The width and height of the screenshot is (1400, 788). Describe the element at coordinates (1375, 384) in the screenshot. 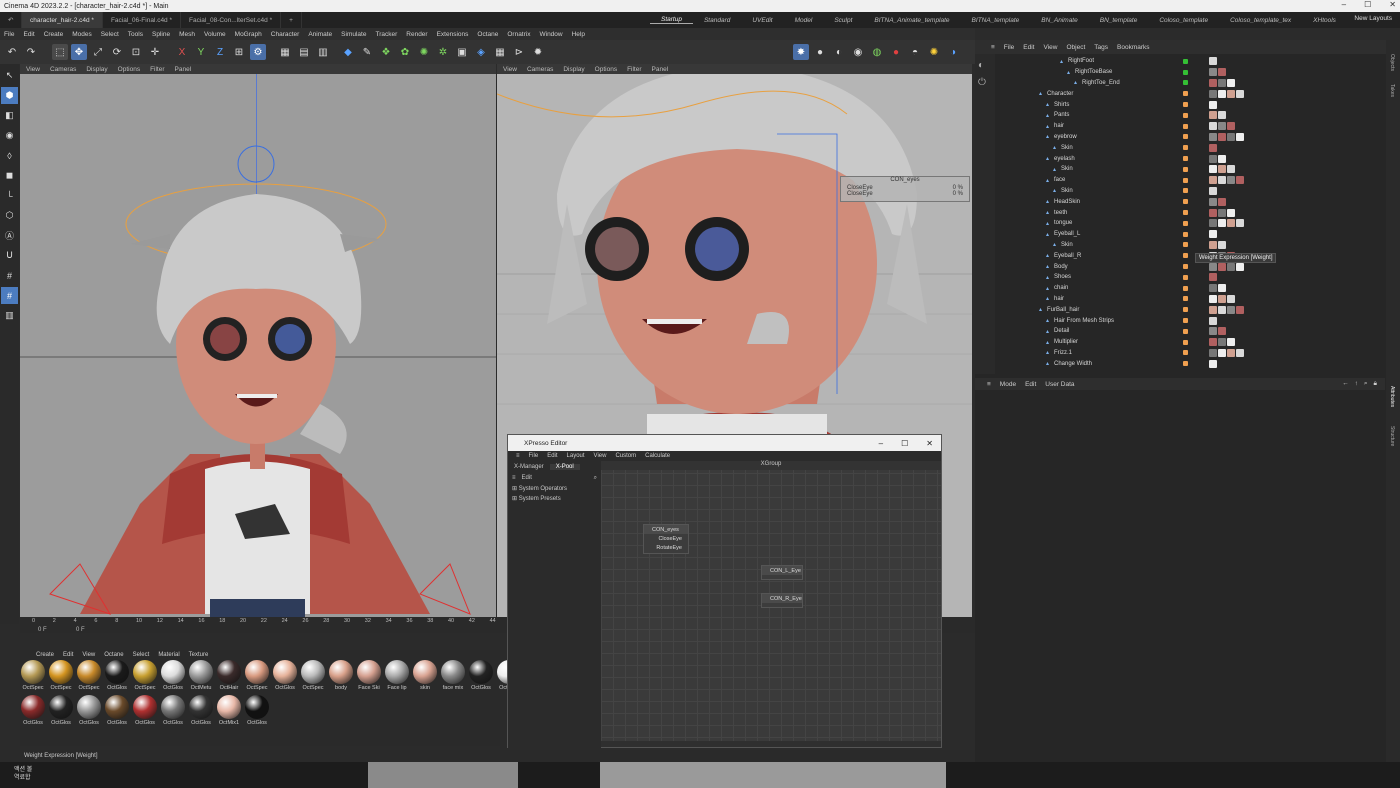

I see `lock-icon: 🔒︎` at that location.